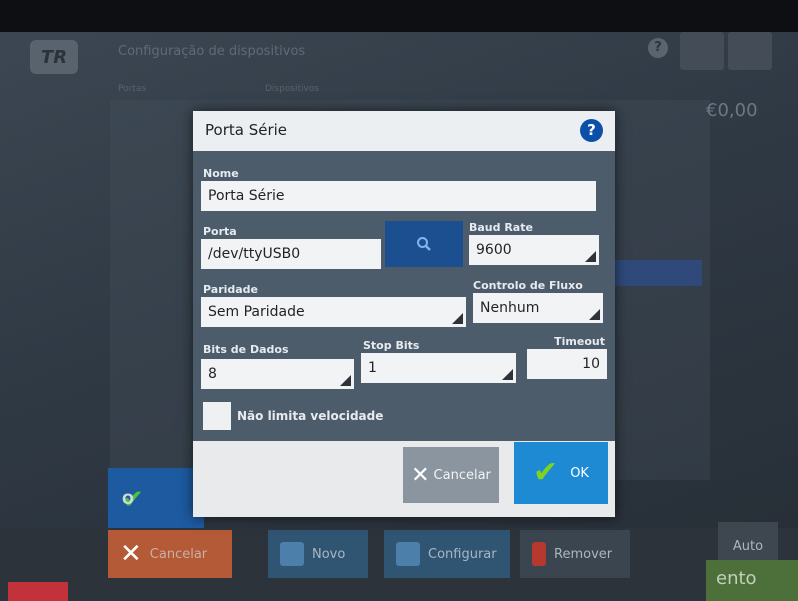 This screenshot has width=798, height=601. What do you see at coordinates (212, 374) in the screenshot?
I see `bits-dados-value: 8` at bounding box center [212, 374].